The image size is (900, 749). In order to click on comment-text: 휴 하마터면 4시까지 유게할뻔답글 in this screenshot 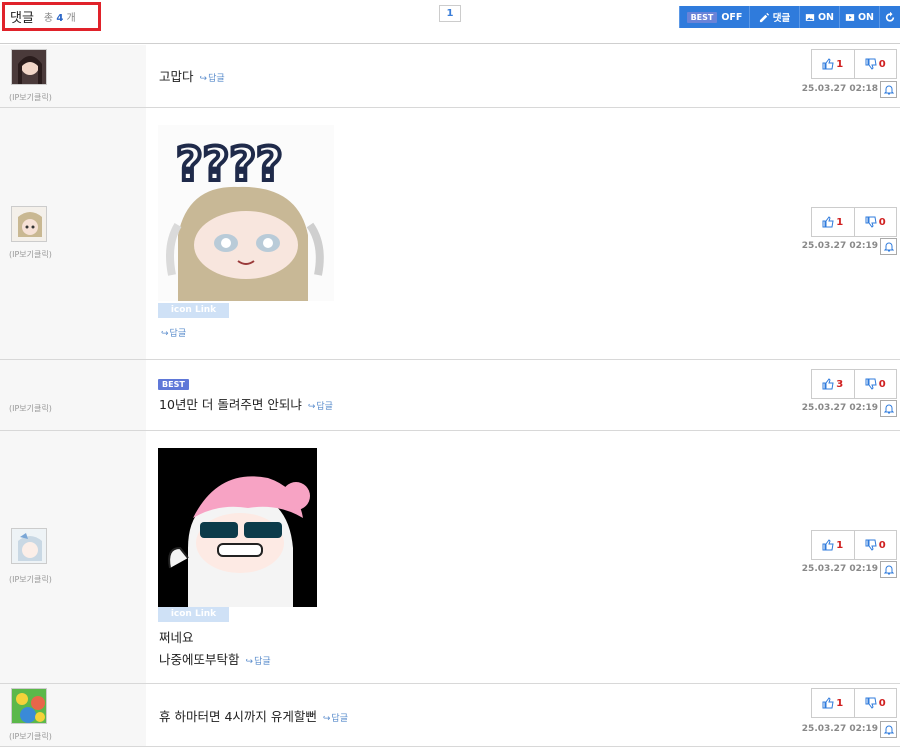, I will do `click(253, 715)`.